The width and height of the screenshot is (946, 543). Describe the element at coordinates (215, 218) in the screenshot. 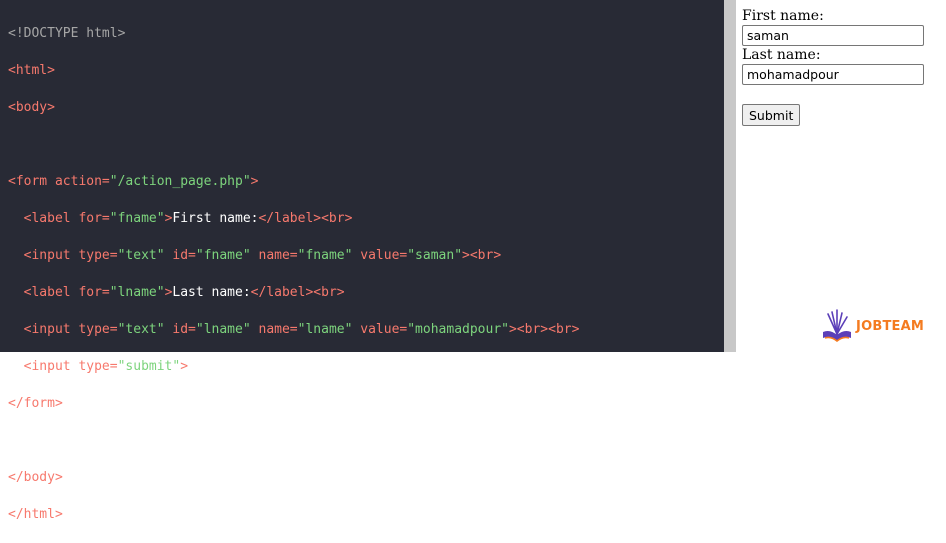

I see `label-text: First name:` at that location.